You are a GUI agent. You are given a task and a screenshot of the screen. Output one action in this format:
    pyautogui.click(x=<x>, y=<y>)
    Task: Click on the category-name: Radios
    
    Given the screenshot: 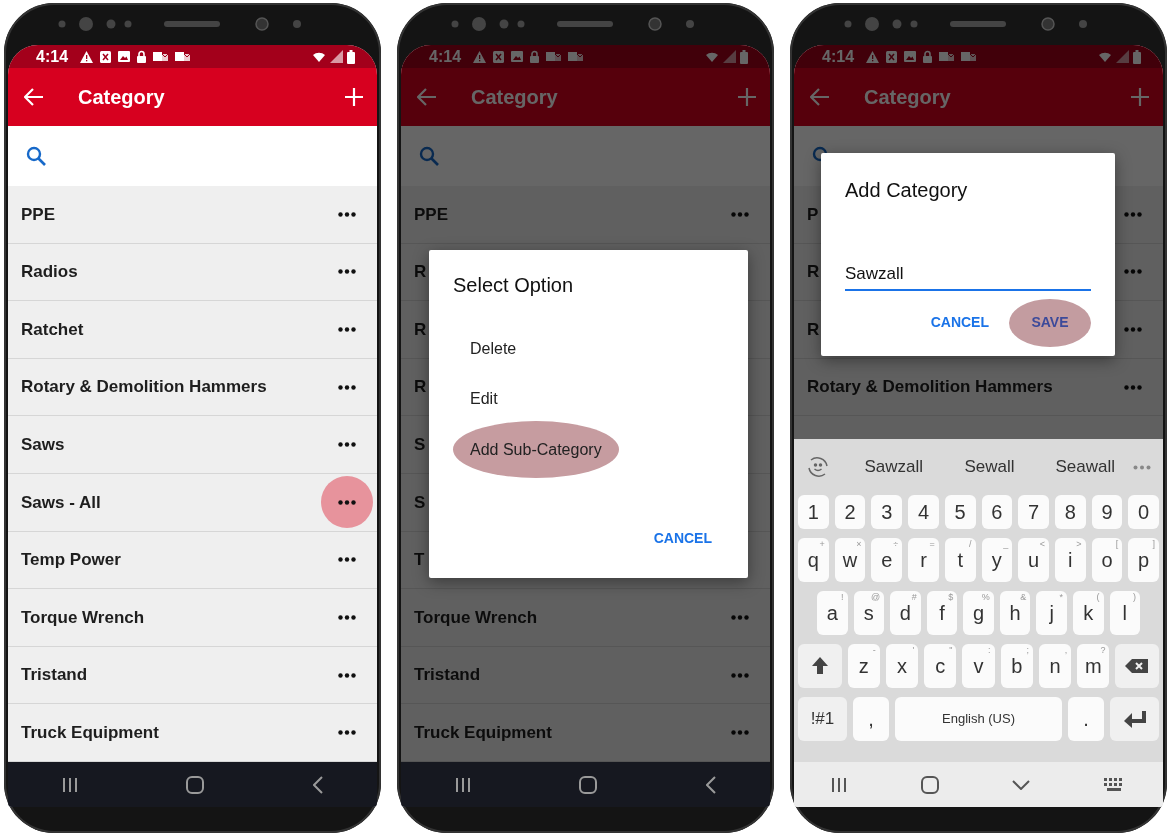 What is the action you would take?
    pyautogui.click(x=49, y=272)
    